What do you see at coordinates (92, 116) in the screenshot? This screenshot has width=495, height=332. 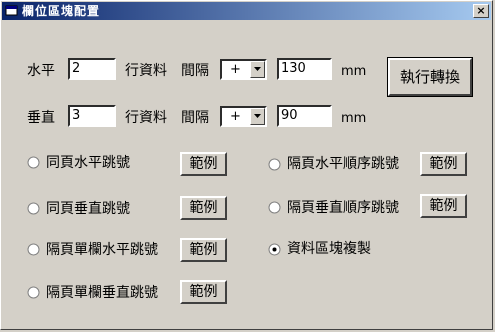 I see `vertical-count-field: 3` at bounding box center [92, 116].